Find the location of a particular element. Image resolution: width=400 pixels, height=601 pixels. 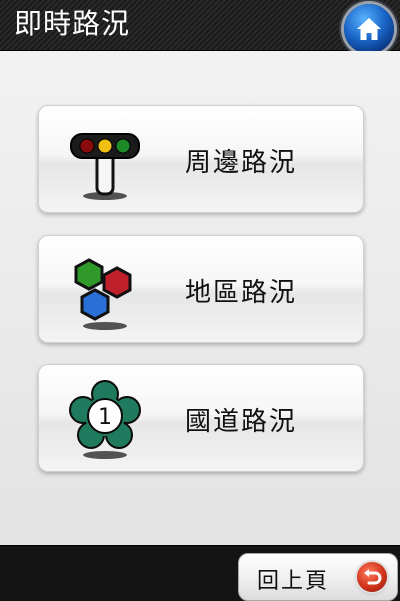

home-icon is located at coordinates (369, 29).